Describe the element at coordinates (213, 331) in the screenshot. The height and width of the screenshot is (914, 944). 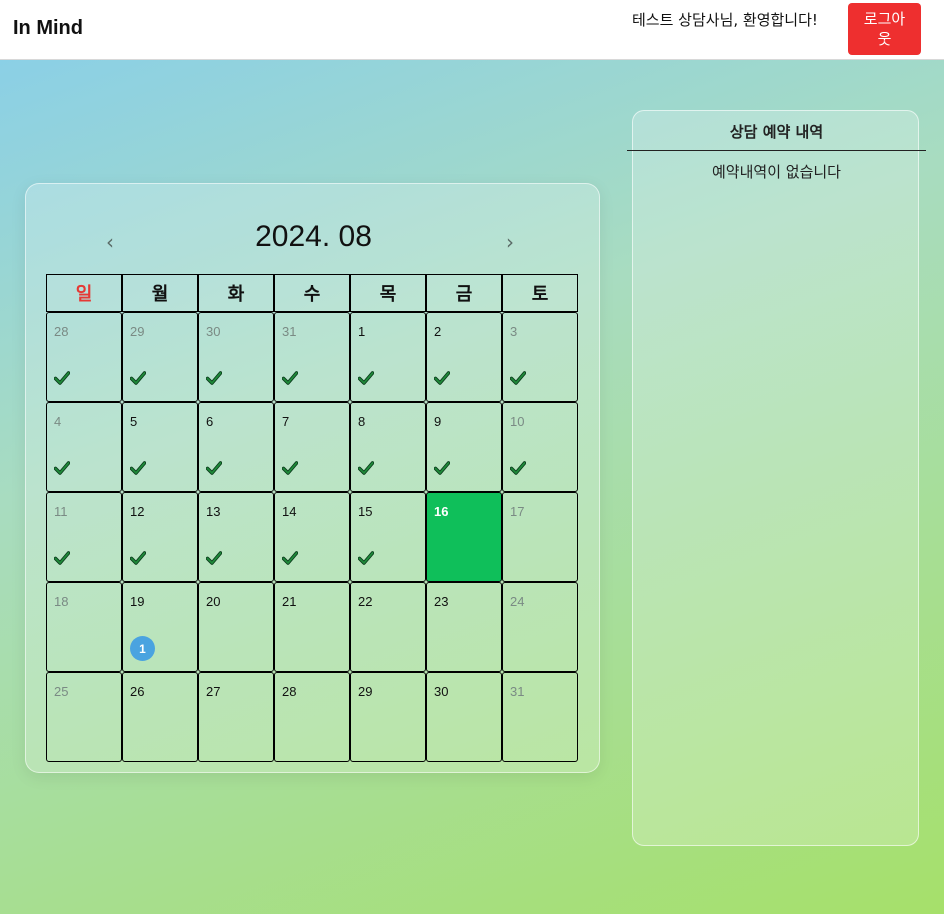
I see `day-number: 30` at that location.